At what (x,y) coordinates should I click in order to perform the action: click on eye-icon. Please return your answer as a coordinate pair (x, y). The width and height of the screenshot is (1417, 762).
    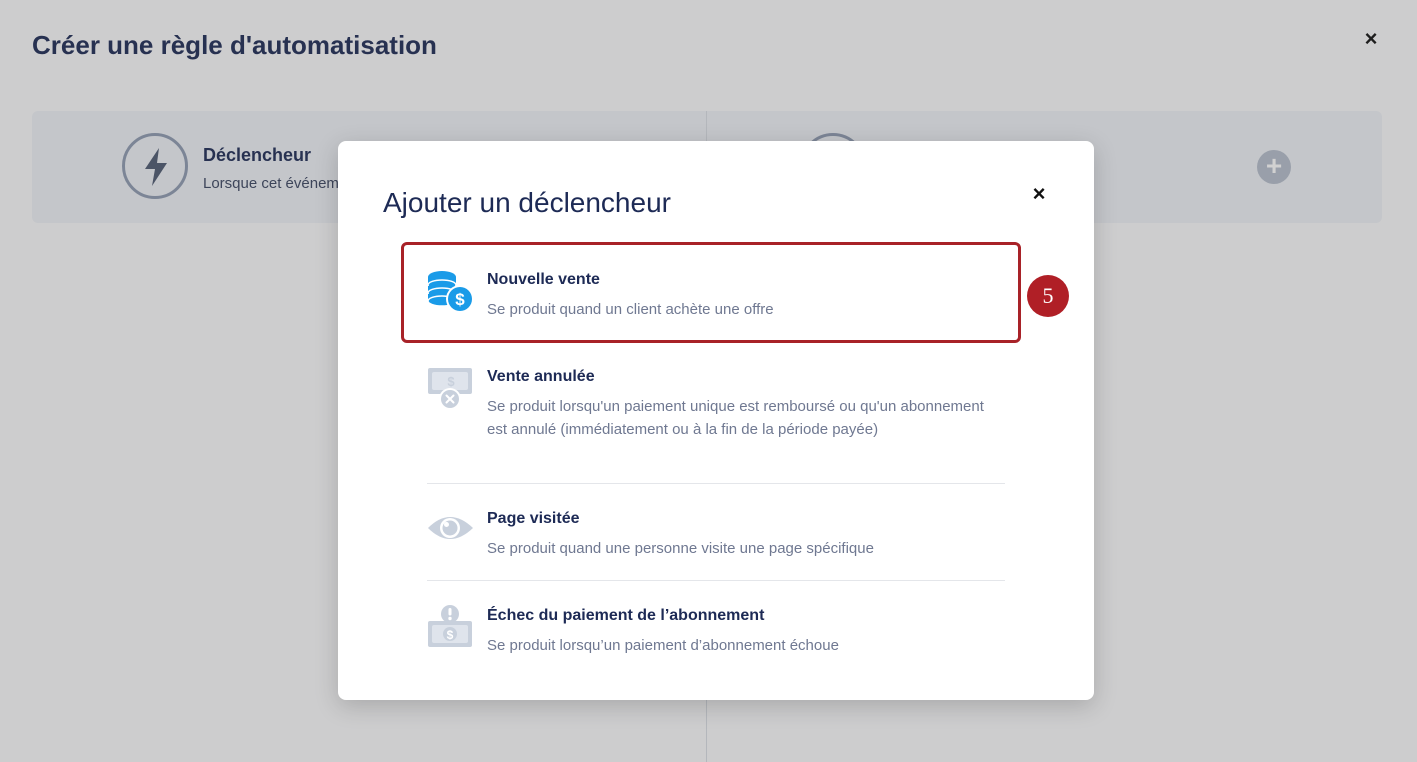
    Looking at the image, I should click on (451, 532).